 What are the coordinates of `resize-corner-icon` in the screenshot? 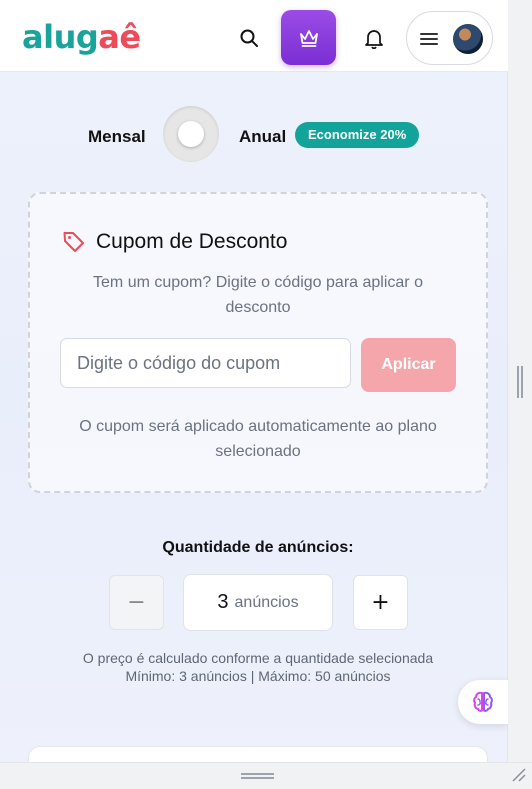 It's located at (519, 775).